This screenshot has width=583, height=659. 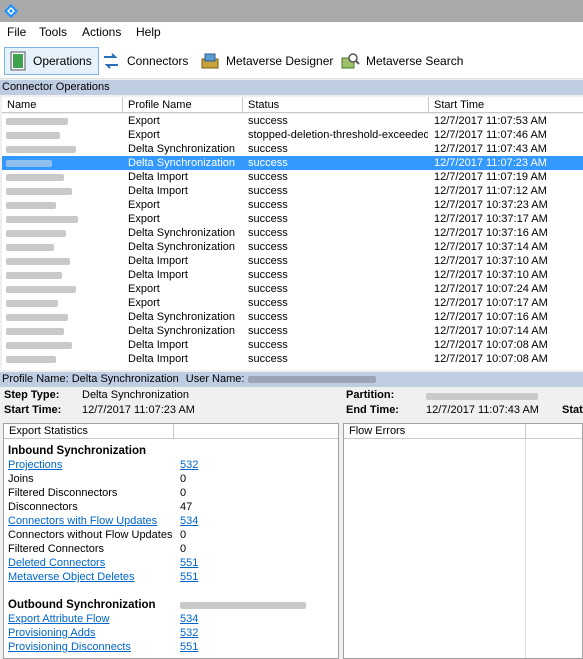 I want to click on column-header-status: Status, so click(x=336, y=105).